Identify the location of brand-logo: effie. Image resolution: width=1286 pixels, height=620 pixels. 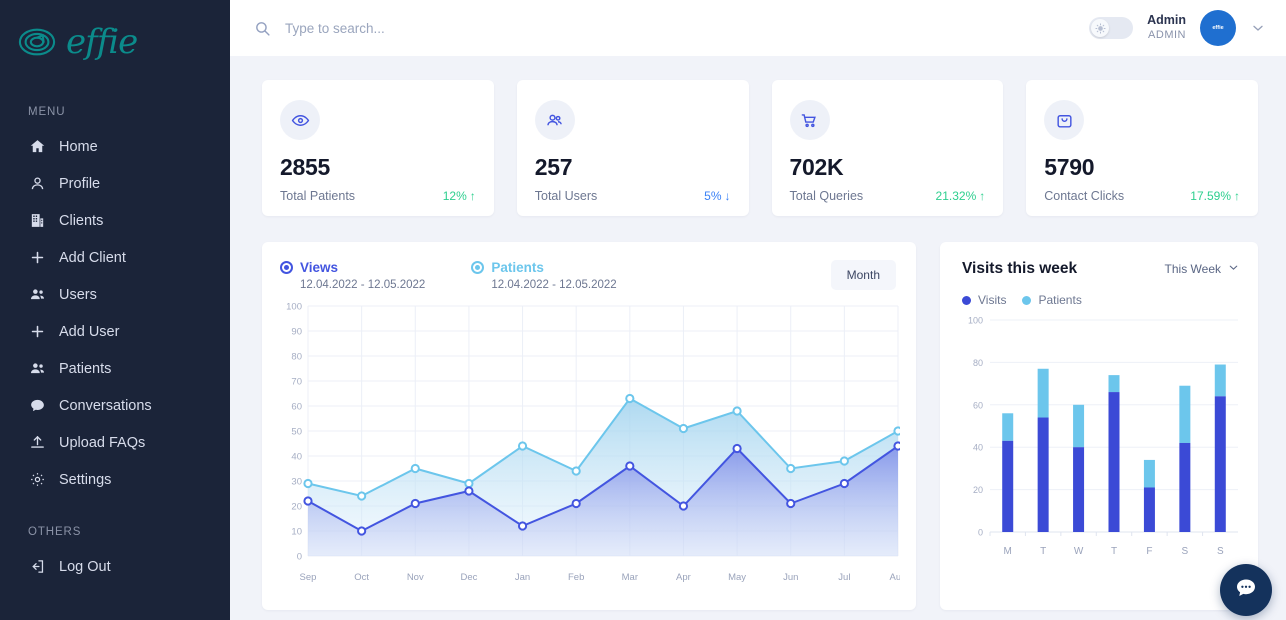
(115, 34).